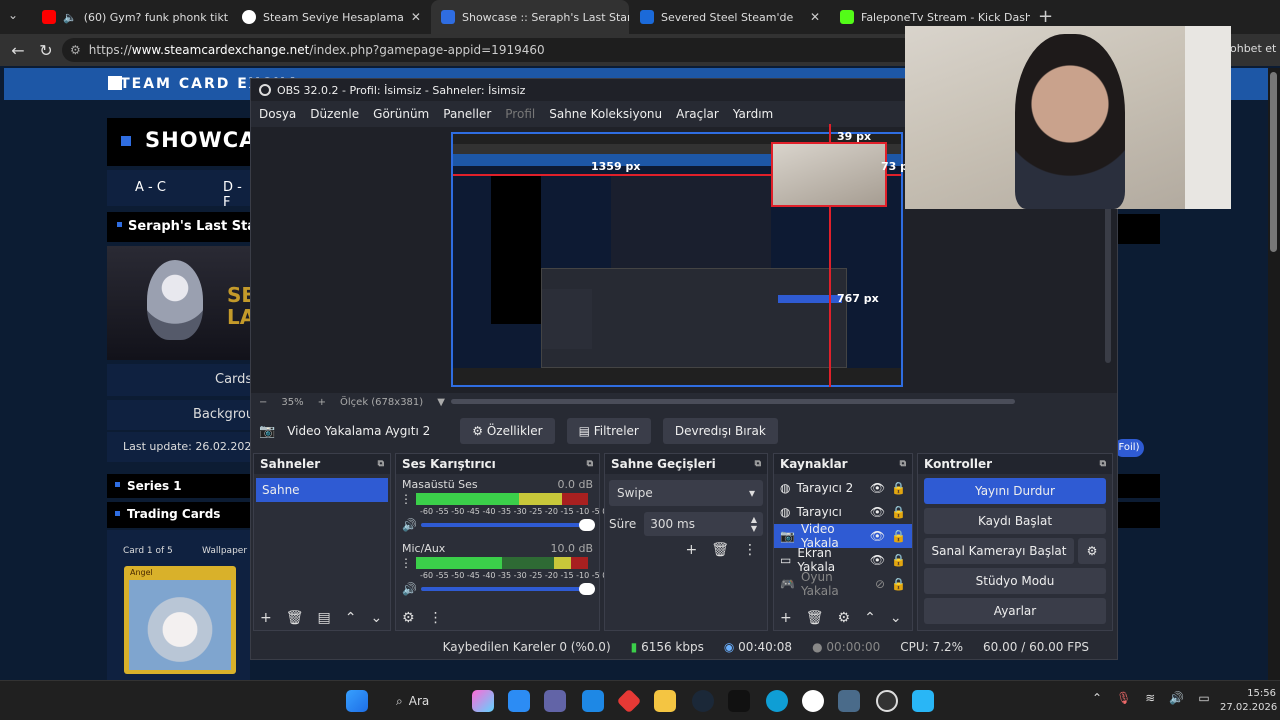  What do you see at coordinates (519, 701) in the screenshot?
I see `store-icon` at bounding box center [519, 701].